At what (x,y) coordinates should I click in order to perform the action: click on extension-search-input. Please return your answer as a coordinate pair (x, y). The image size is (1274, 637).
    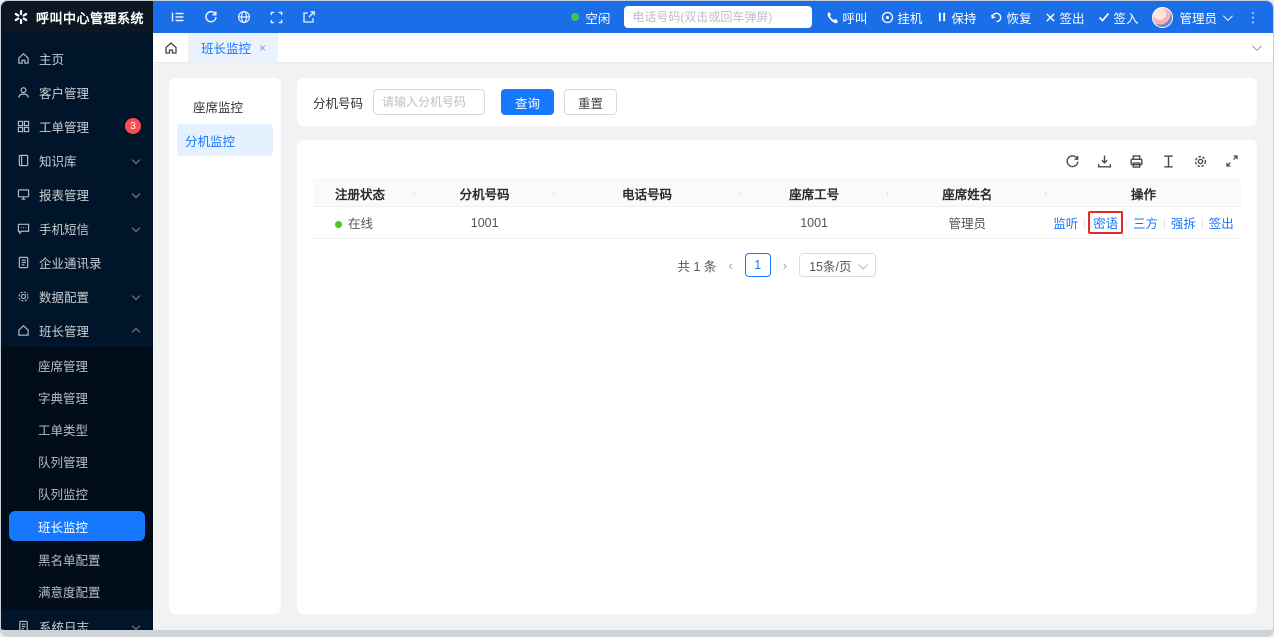
    Looking at the image, I should click on (429, 102).